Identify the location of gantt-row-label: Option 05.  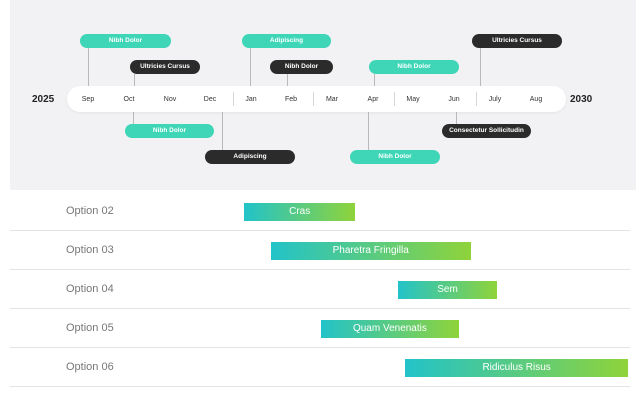
(90, 328).